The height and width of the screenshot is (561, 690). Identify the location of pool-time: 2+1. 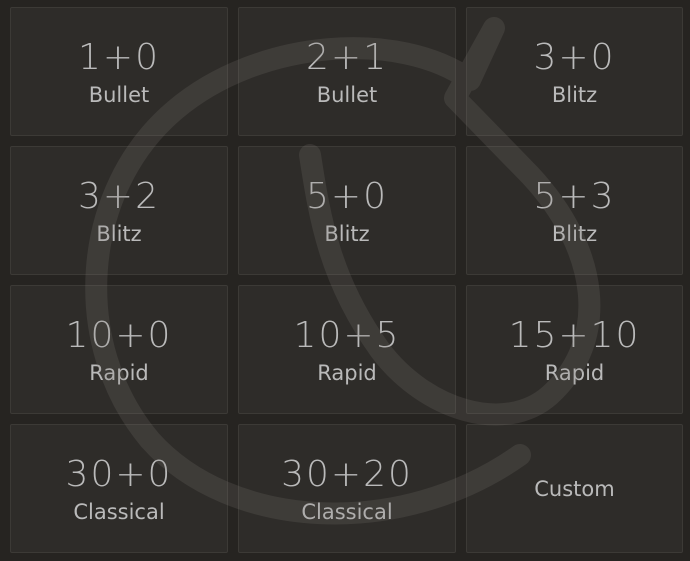
(347, 57).